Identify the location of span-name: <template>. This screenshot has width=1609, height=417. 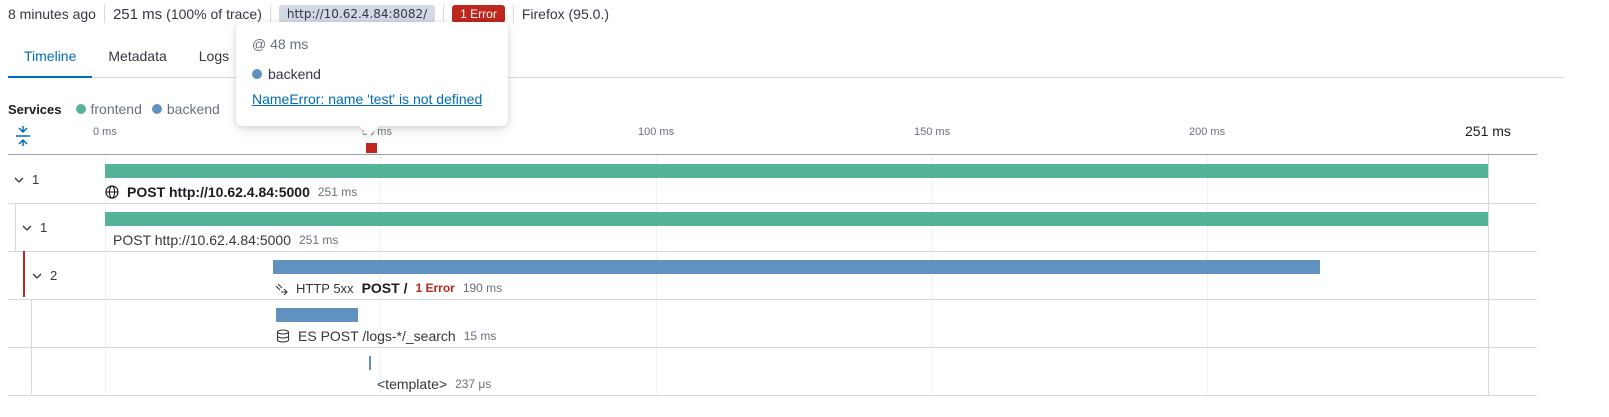
(412, 384).